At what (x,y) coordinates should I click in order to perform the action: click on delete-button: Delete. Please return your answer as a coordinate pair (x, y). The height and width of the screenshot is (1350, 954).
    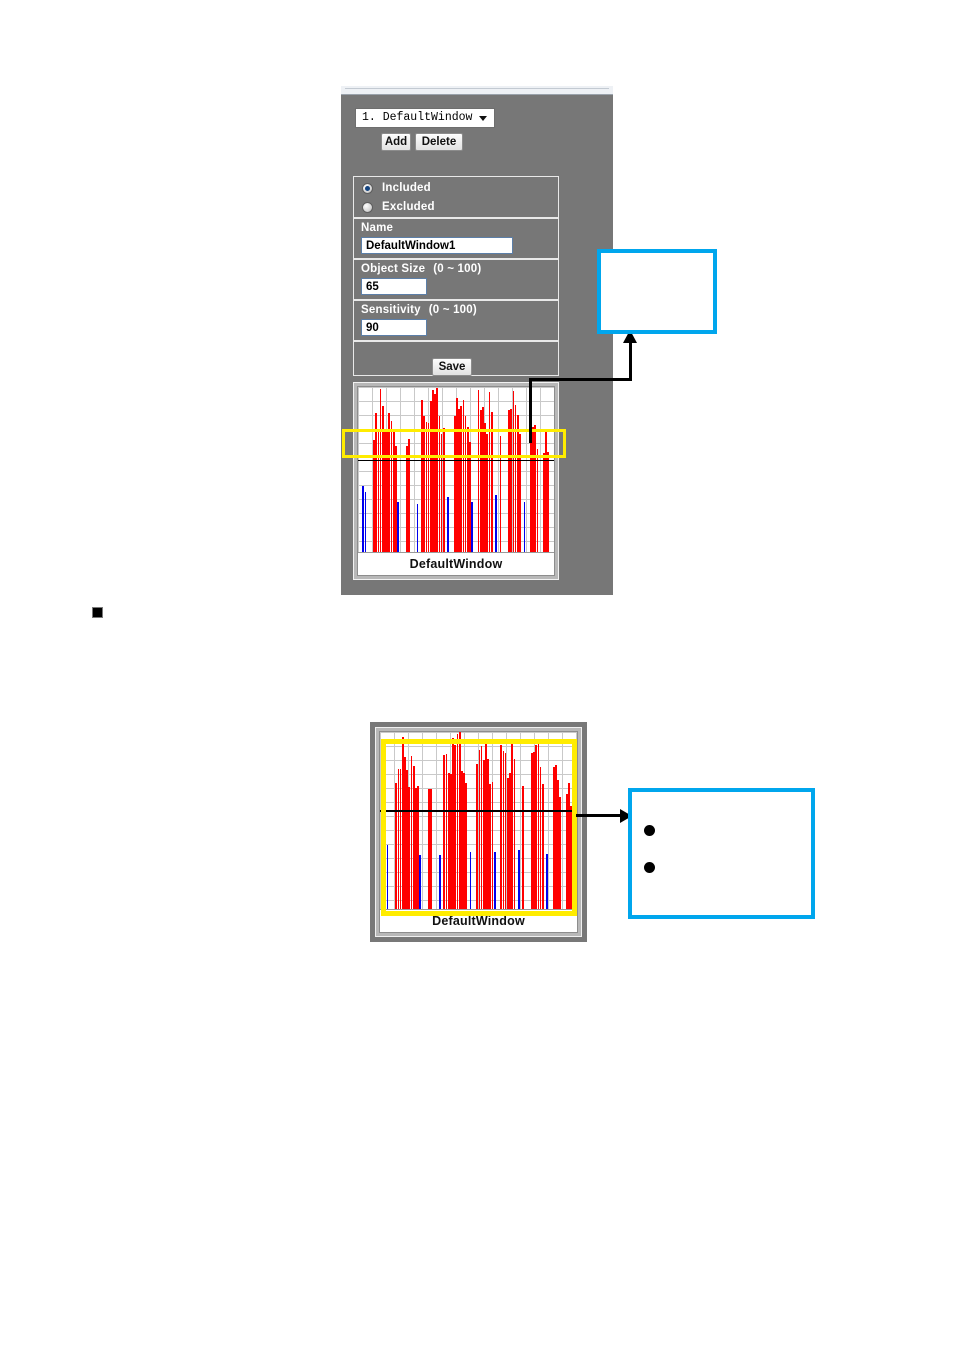
    Looking at the image, I should click on (439, 142).